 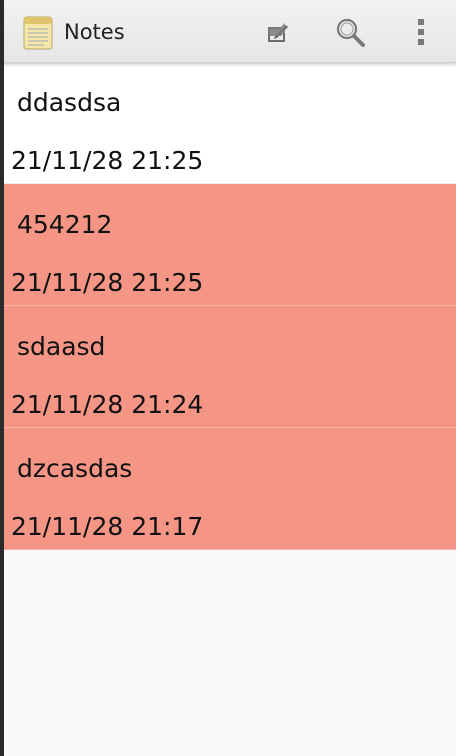 I want to click on compose-note-icon, so click(x=278, y=32).